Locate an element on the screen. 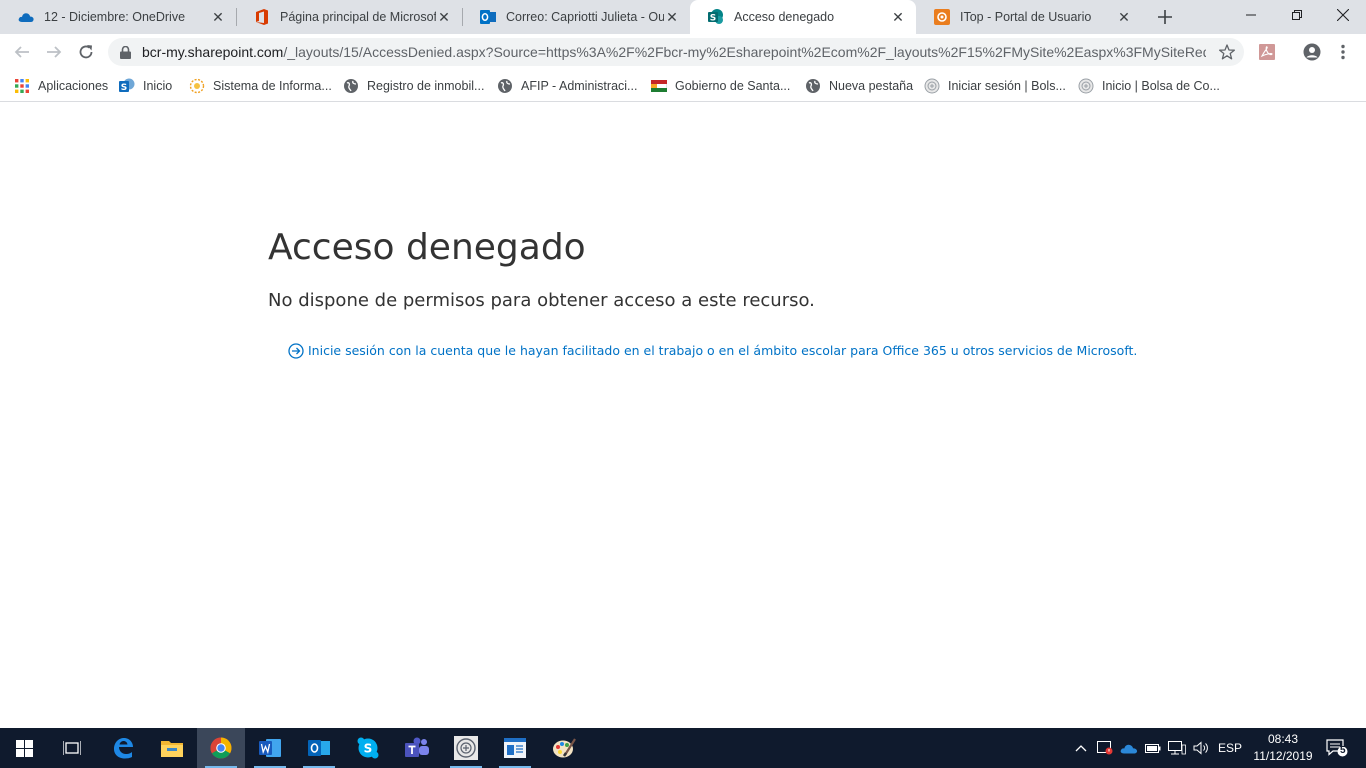 The height and width of the screenshot is (768, 1366). notification-count: 5 is located at coordinates (1343, 750).